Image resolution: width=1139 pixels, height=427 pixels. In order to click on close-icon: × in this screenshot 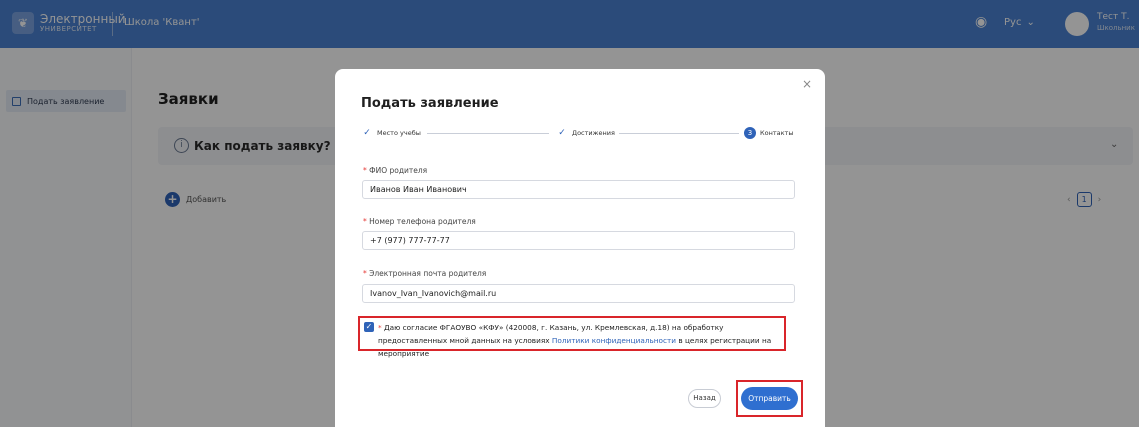, I will do `click(807, 84)`.